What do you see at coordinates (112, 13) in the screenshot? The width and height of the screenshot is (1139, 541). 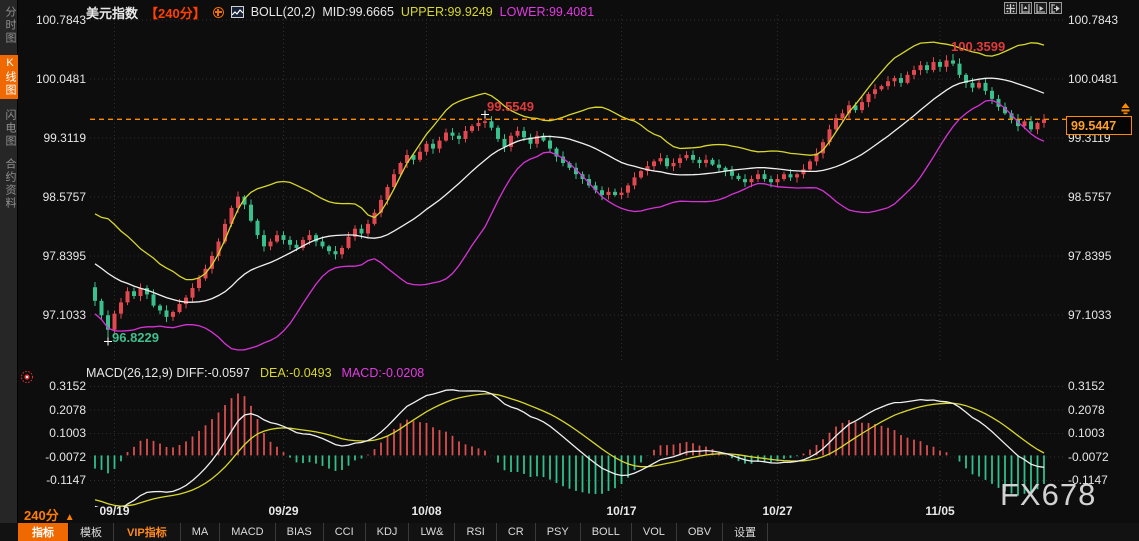 I see `symbol-title: 美元指数` at bounding box center [112, 13].